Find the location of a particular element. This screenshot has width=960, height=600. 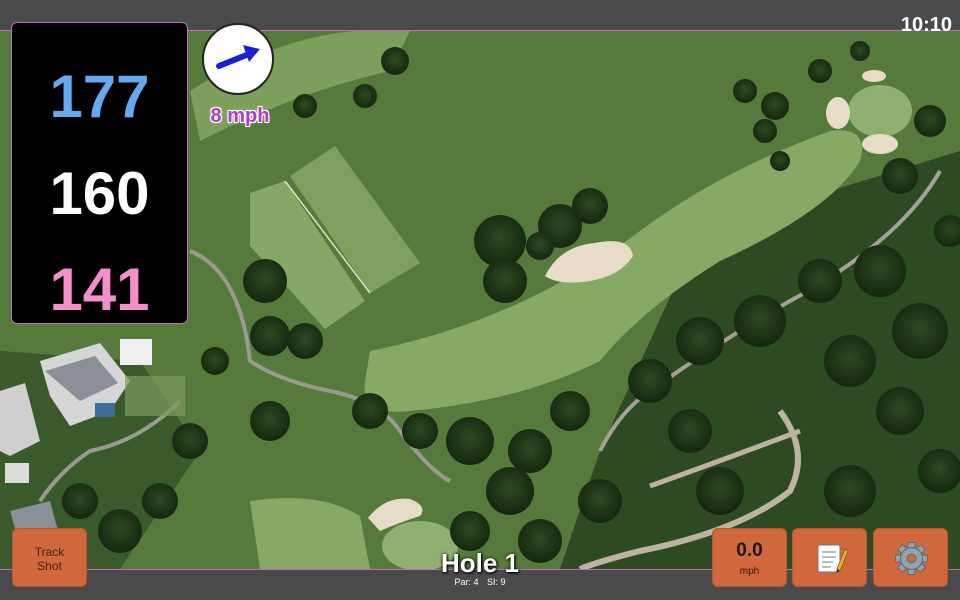

hole-title: Hole 1 is located at coordinates (480, 563).